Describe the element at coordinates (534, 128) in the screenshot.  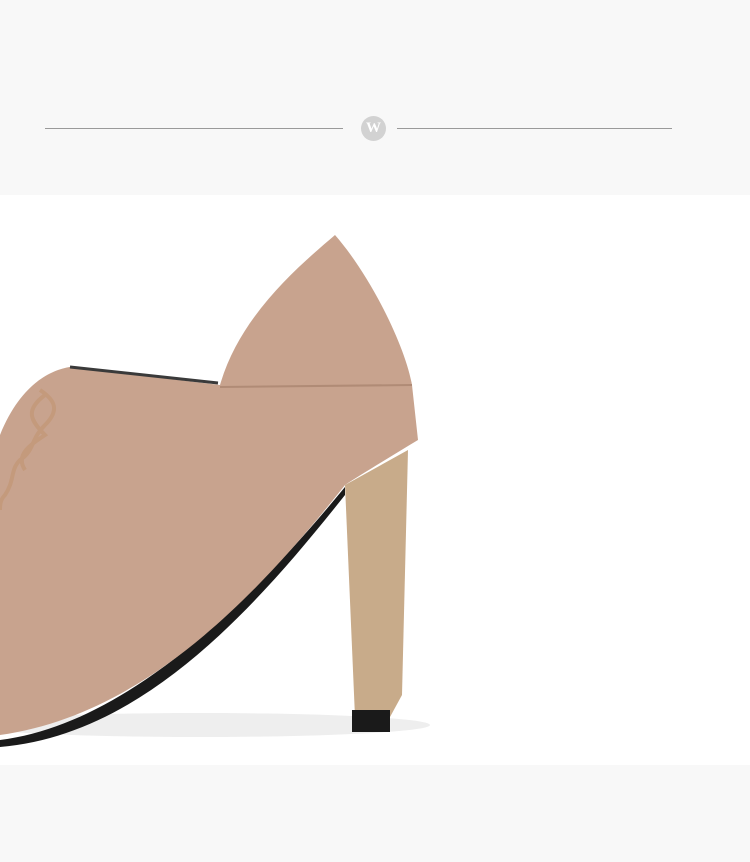
I see `divider-right` at that location.